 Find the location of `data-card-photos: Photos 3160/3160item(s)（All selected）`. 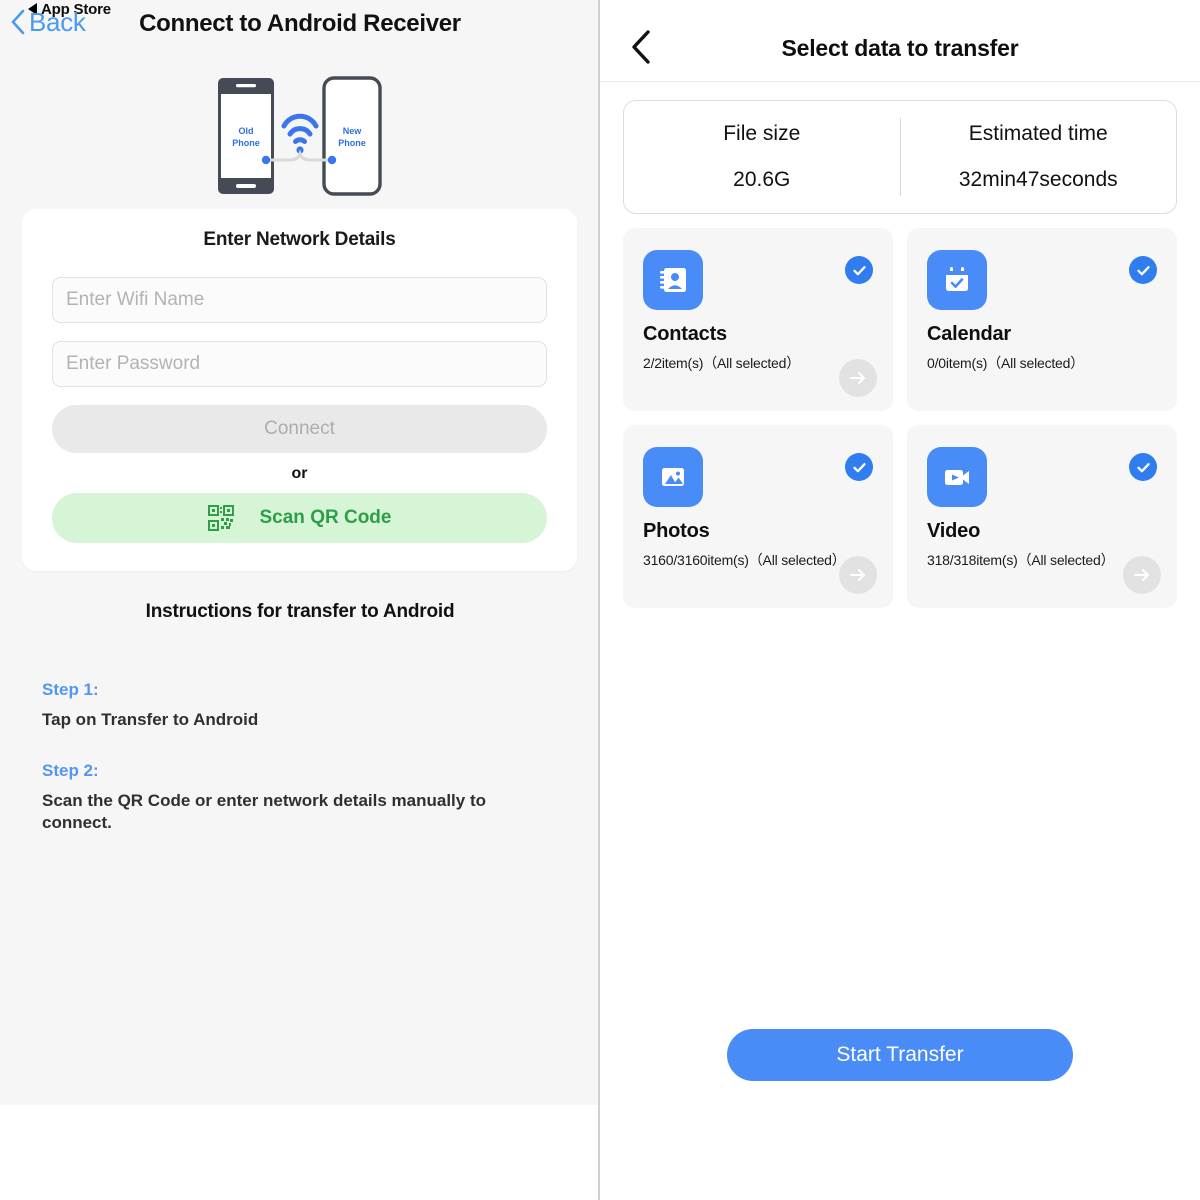

data-card-photos: Photos 3160/3160item(s)（All selected） is located at coordinates (758, 516).